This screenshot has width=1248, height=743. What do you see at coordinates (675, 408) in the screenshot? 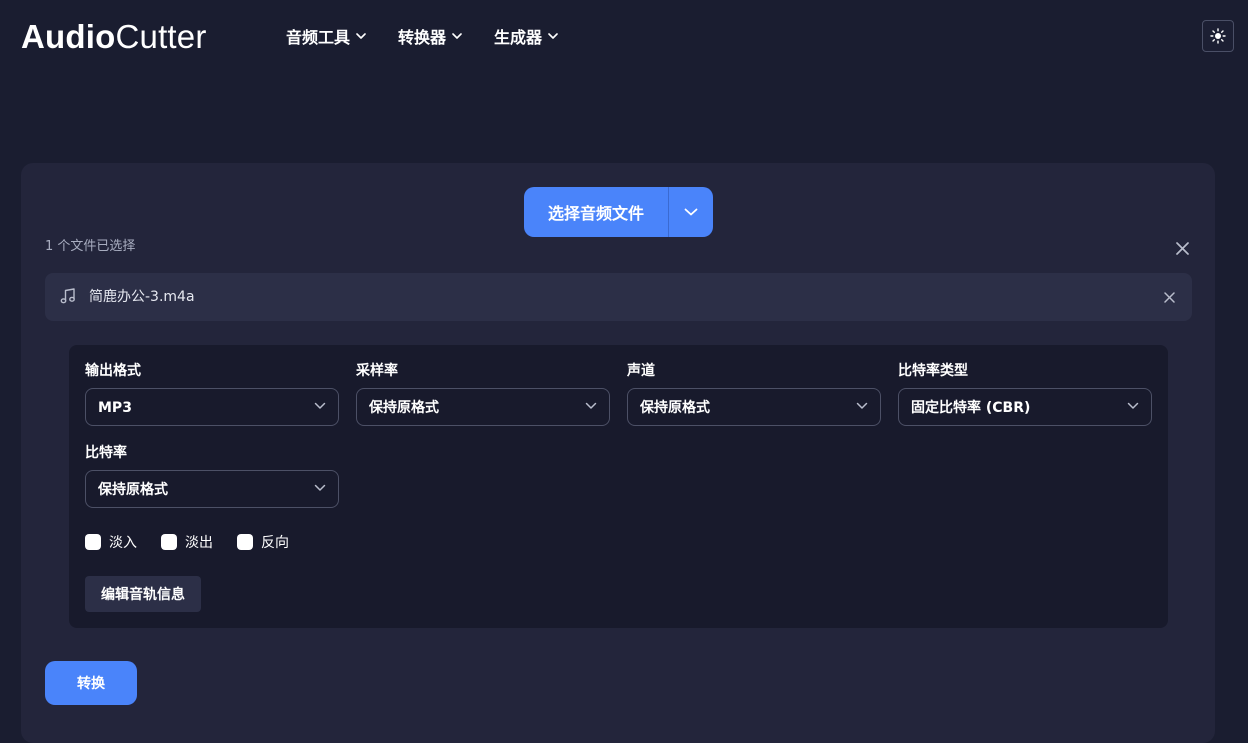
I see `channels-value: 保持原格式` at bounding box center [675, 408].